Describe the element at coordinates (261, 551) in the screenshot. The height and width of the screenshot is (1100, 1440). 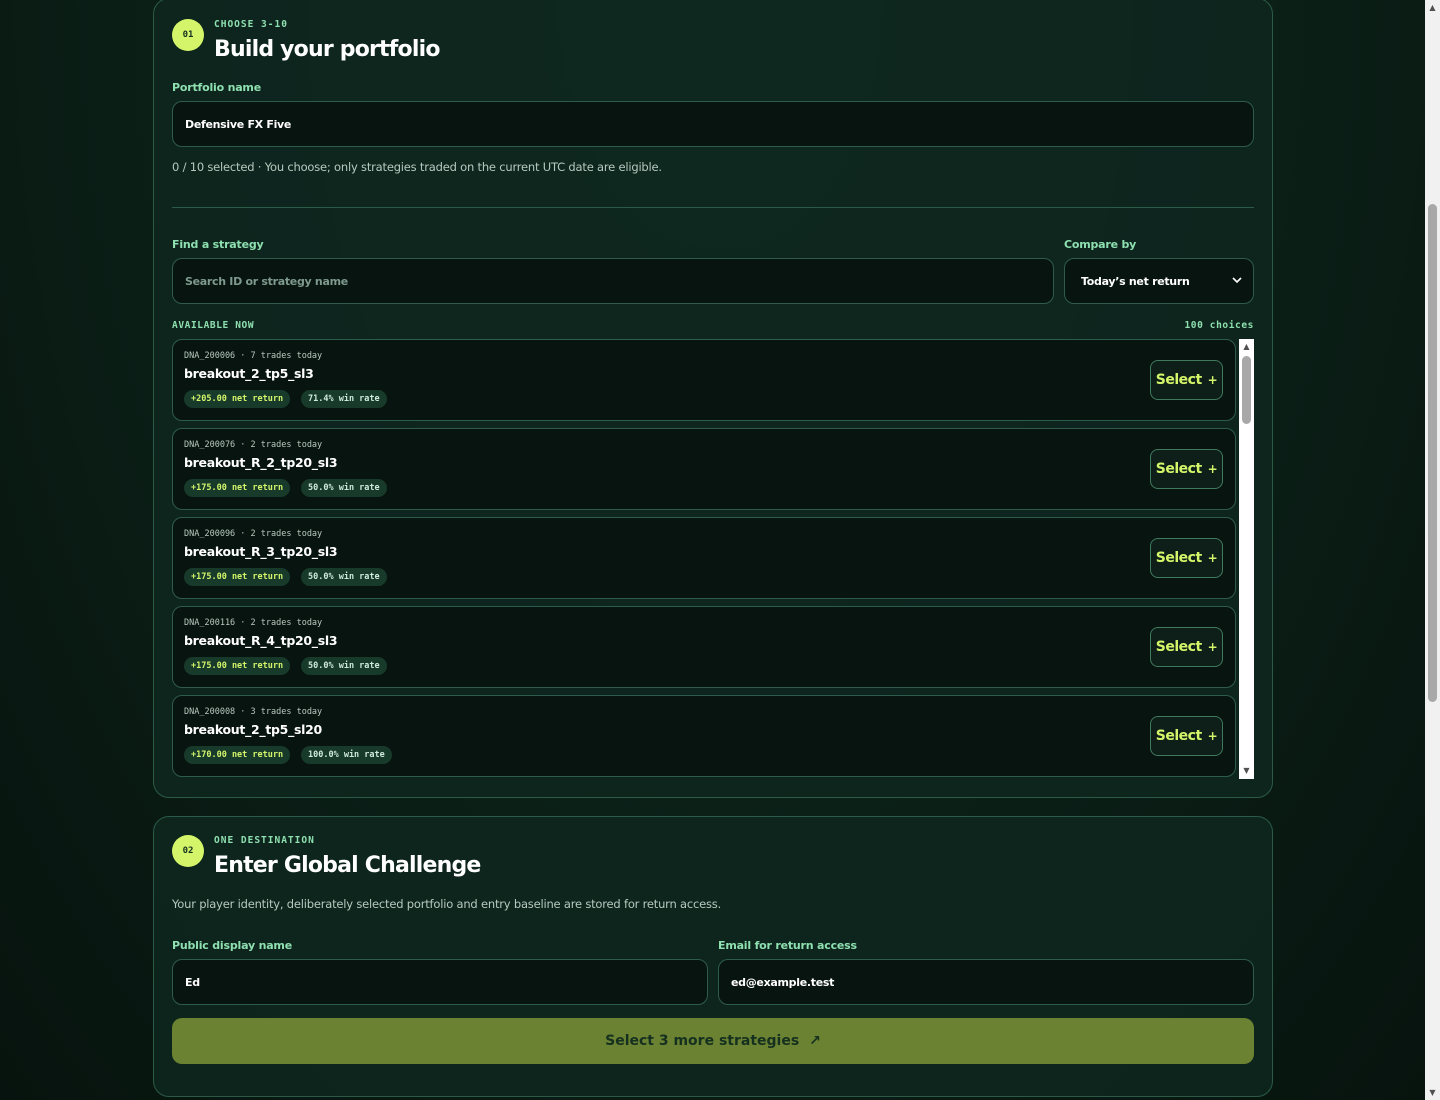
I see `strategy-name: breakout_R_3_tp20_sl3` at that location.